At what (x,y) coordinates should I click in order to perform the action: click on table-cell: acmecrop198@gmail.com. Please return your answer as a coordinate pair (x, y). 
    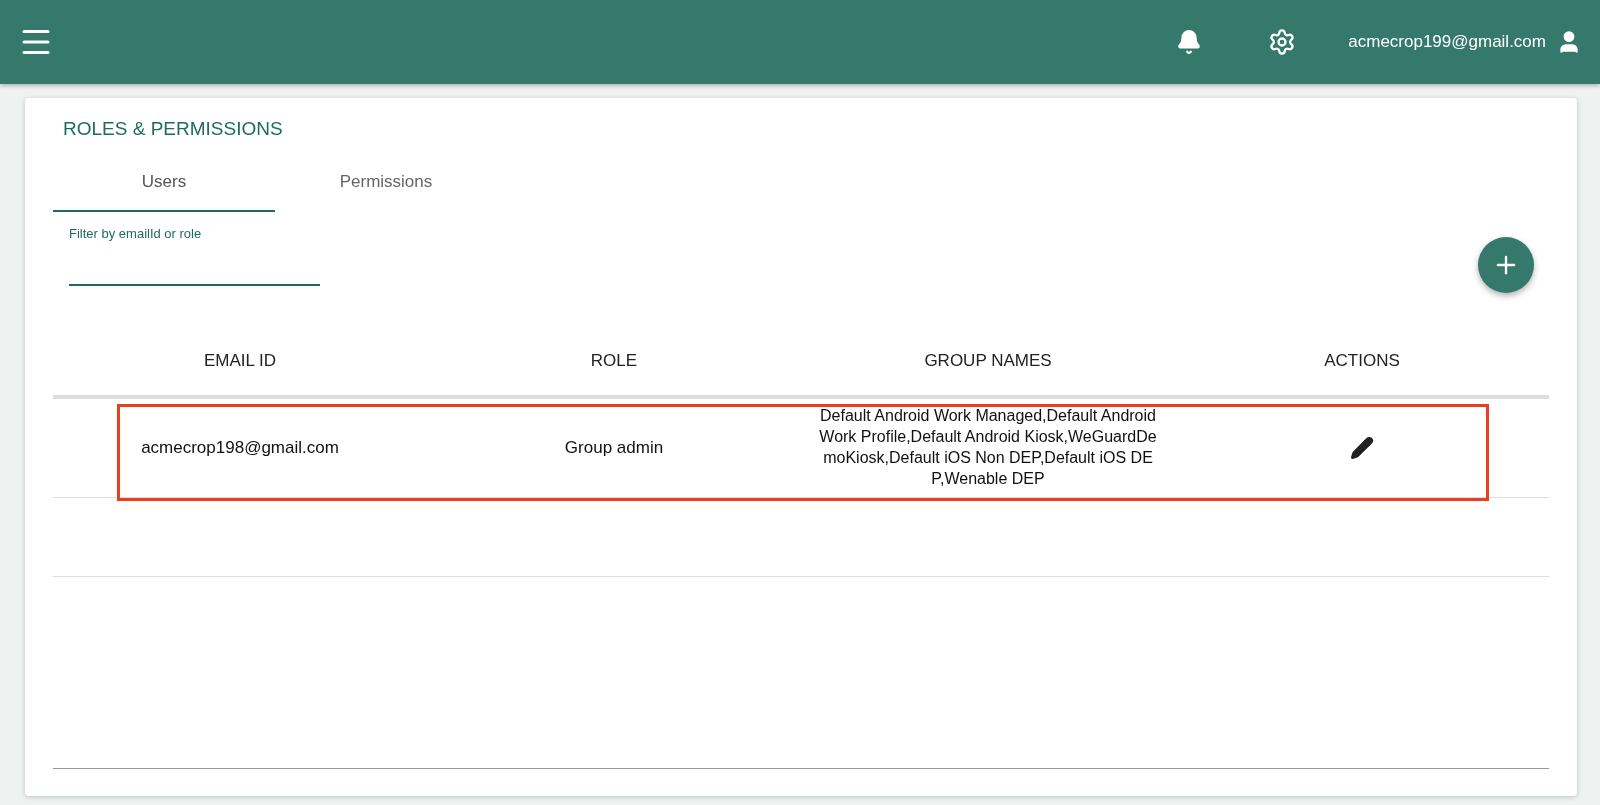
    Looking at the image, I should click on (240, 448).